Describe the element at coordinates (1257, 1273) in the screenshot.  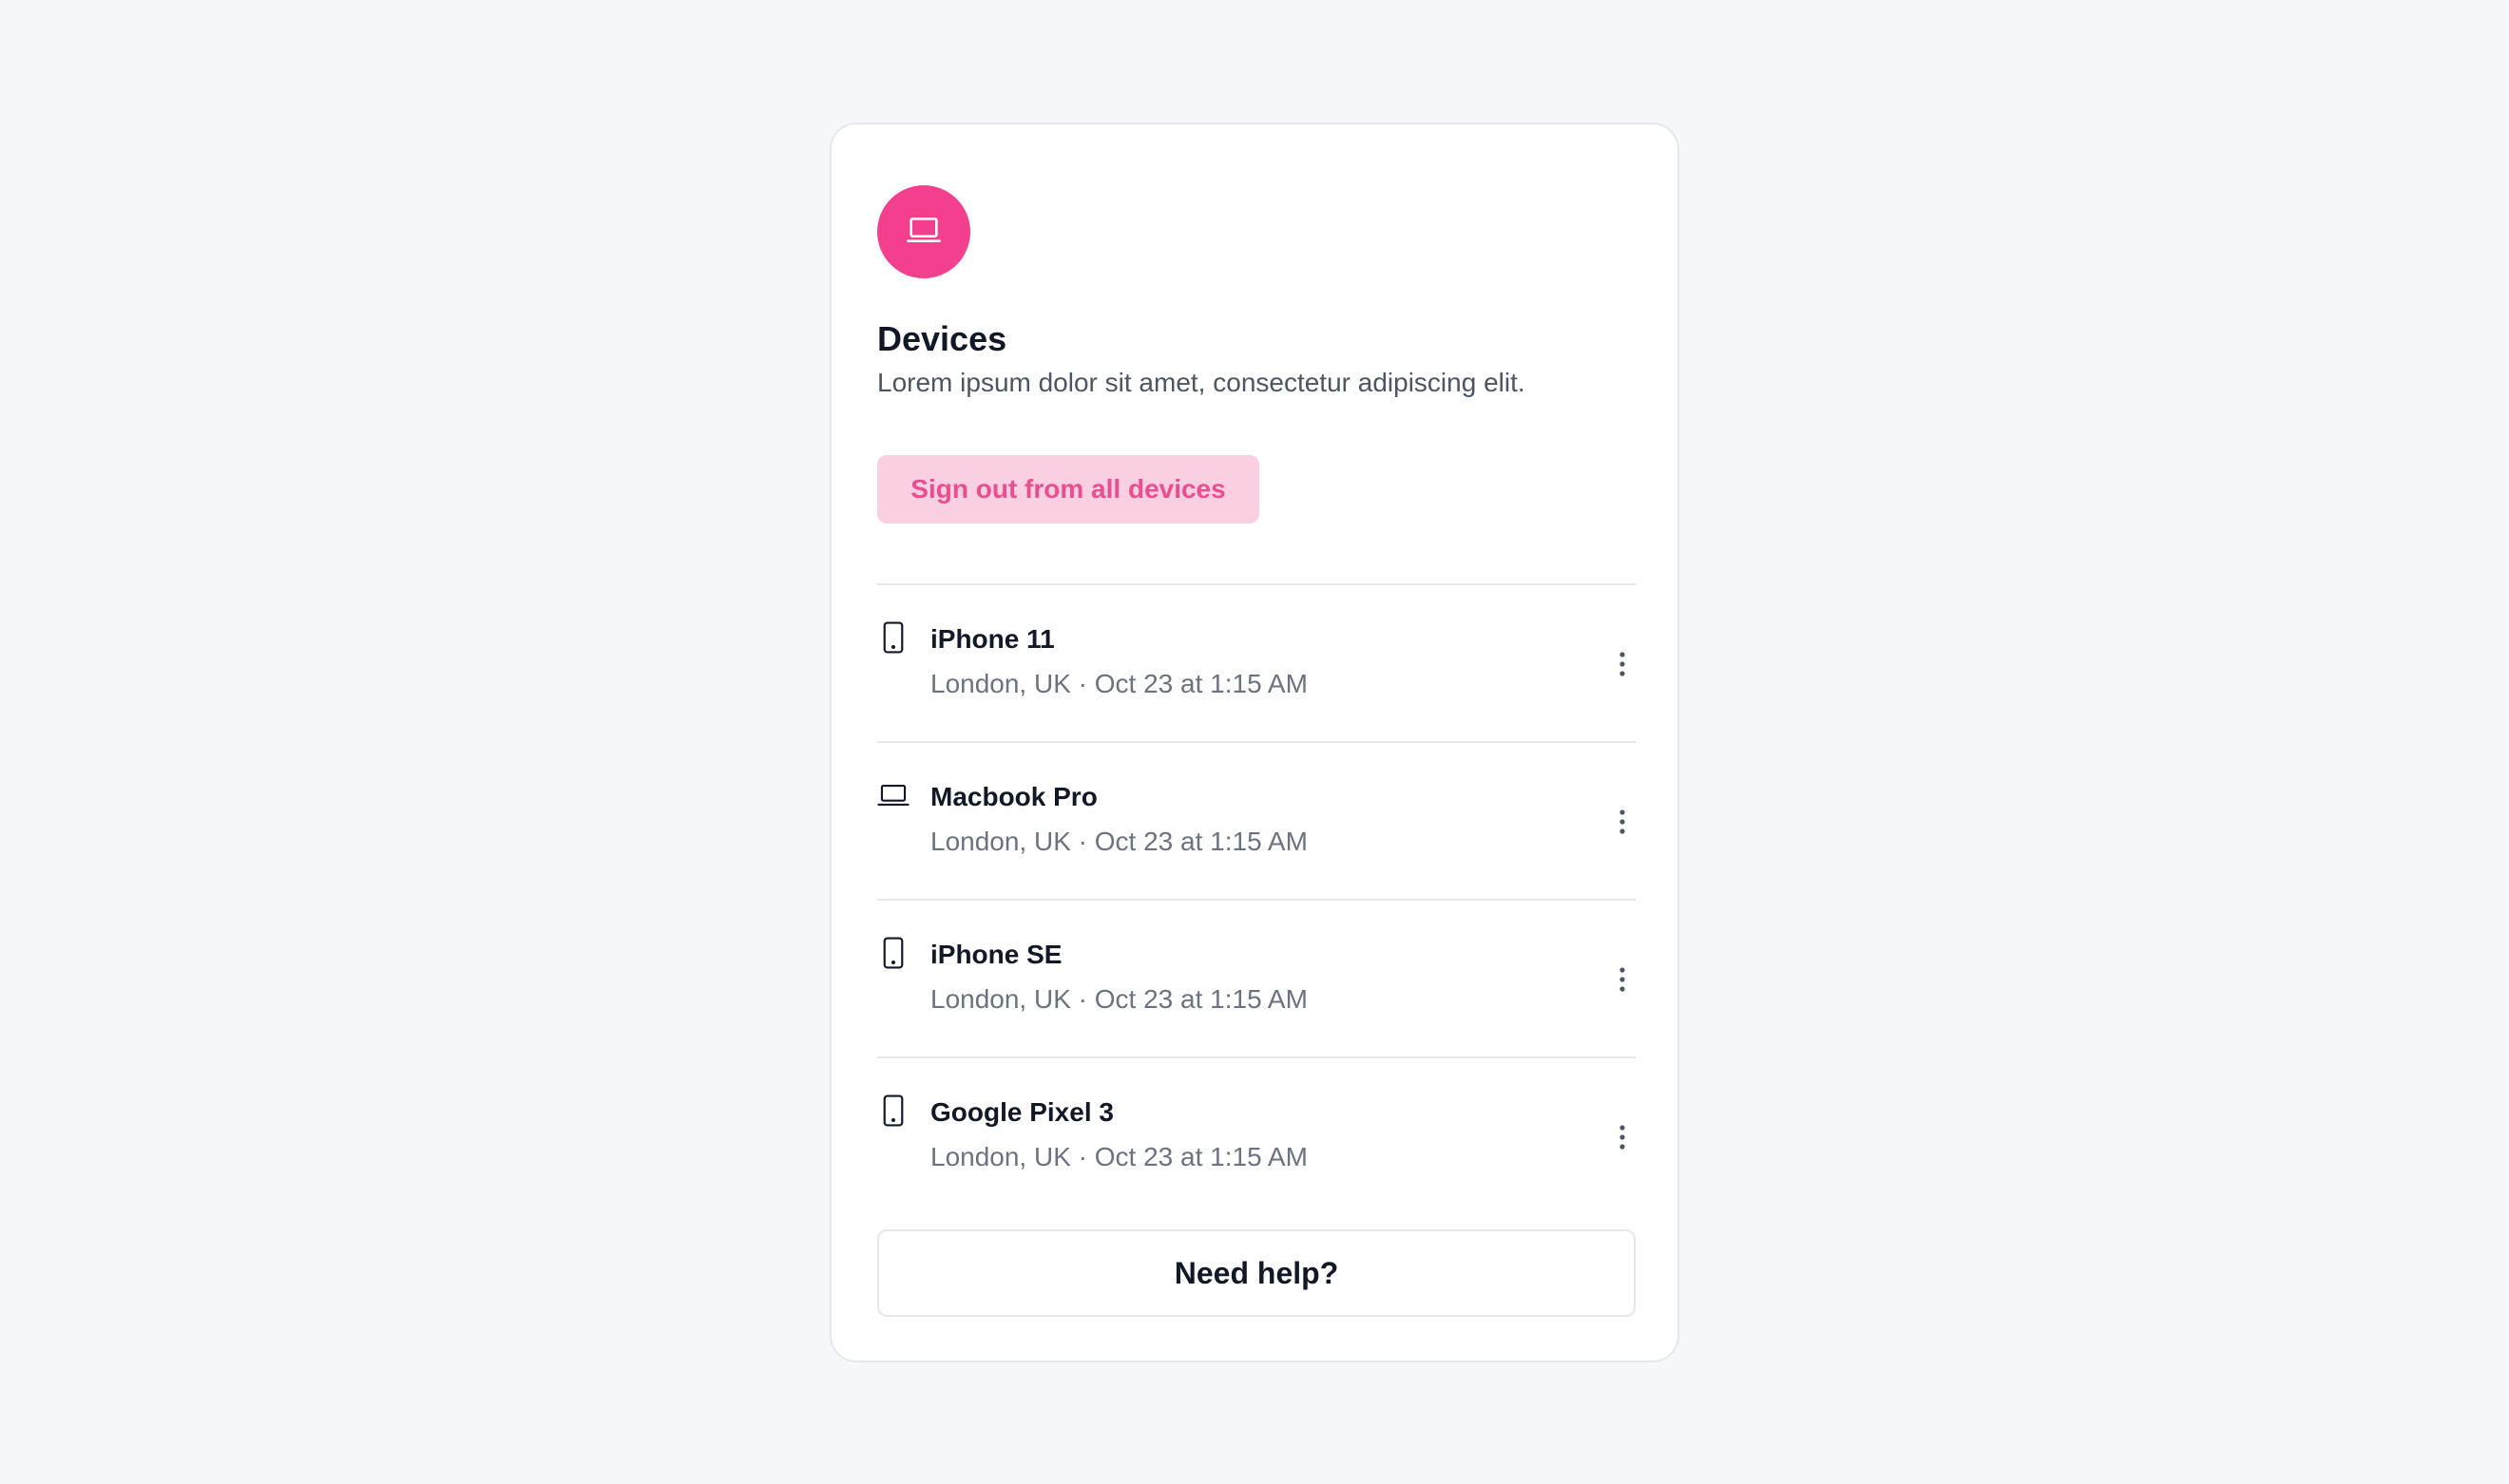
I see `need-help-button: Need help?` at that location.